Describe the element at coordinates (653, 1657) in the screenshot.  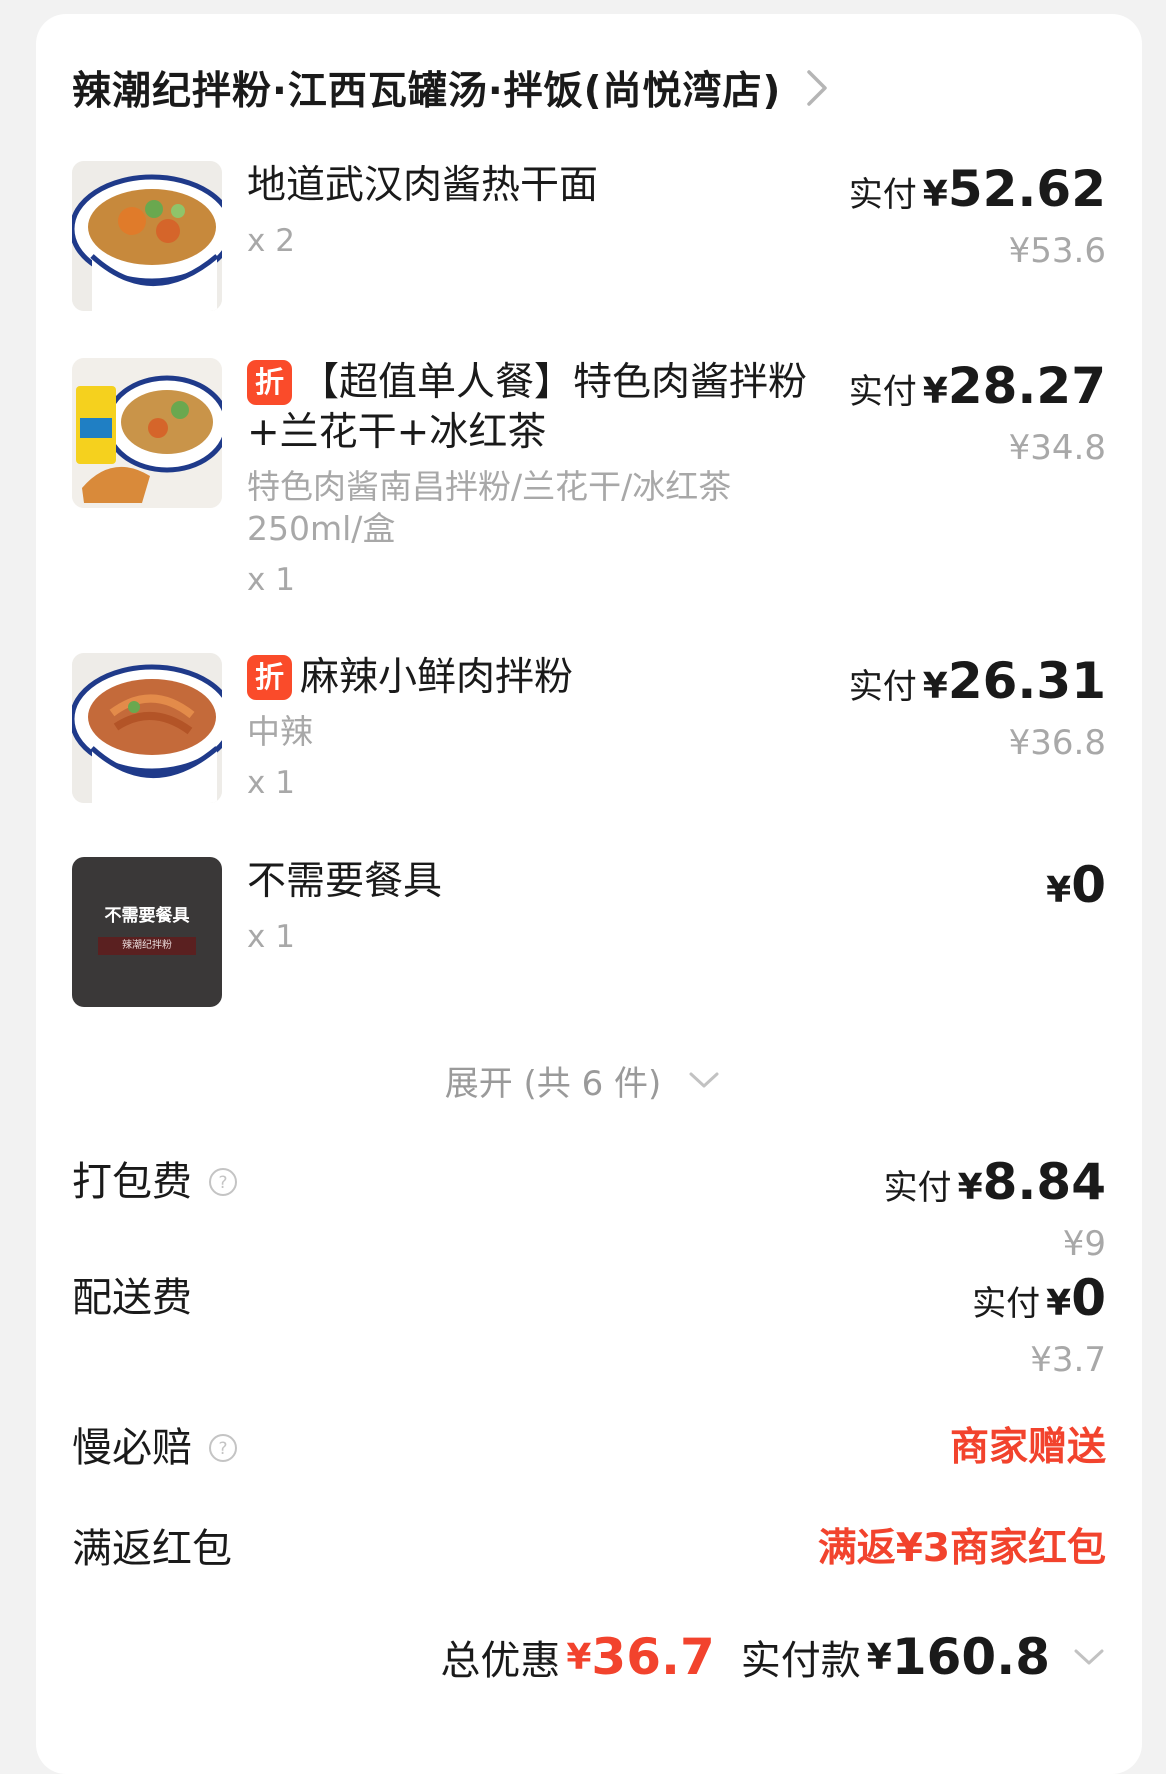
I see `total-discount-amount: 36.7` at that location.